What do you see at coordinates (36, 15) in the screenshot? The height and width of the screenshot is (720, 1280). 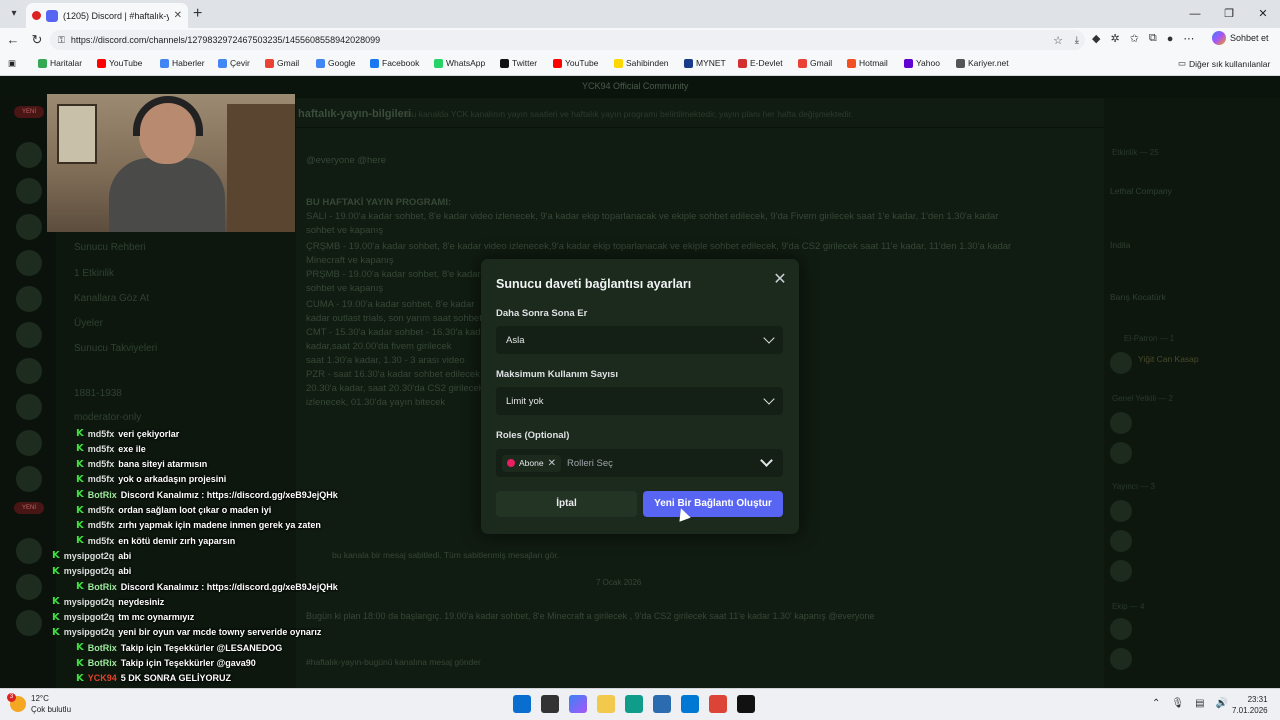 I see `notification-badge-icon` at bounding box center [36, 15].